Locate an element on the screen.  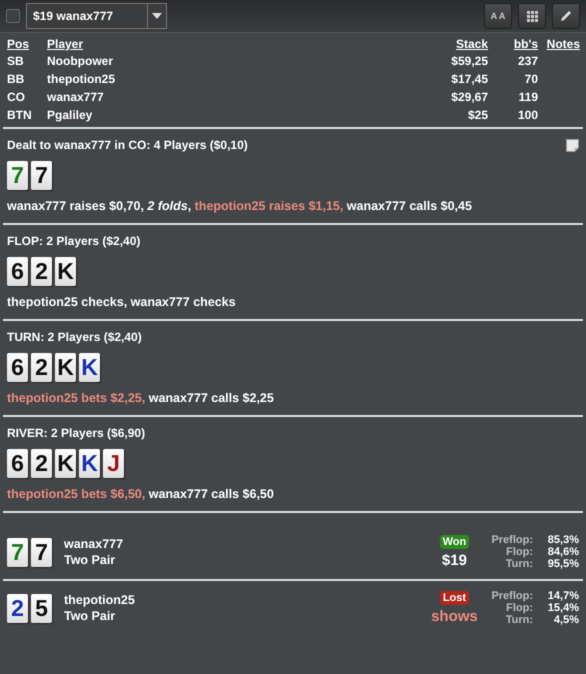
result-amount: shows is located at coordinates (454, 616).